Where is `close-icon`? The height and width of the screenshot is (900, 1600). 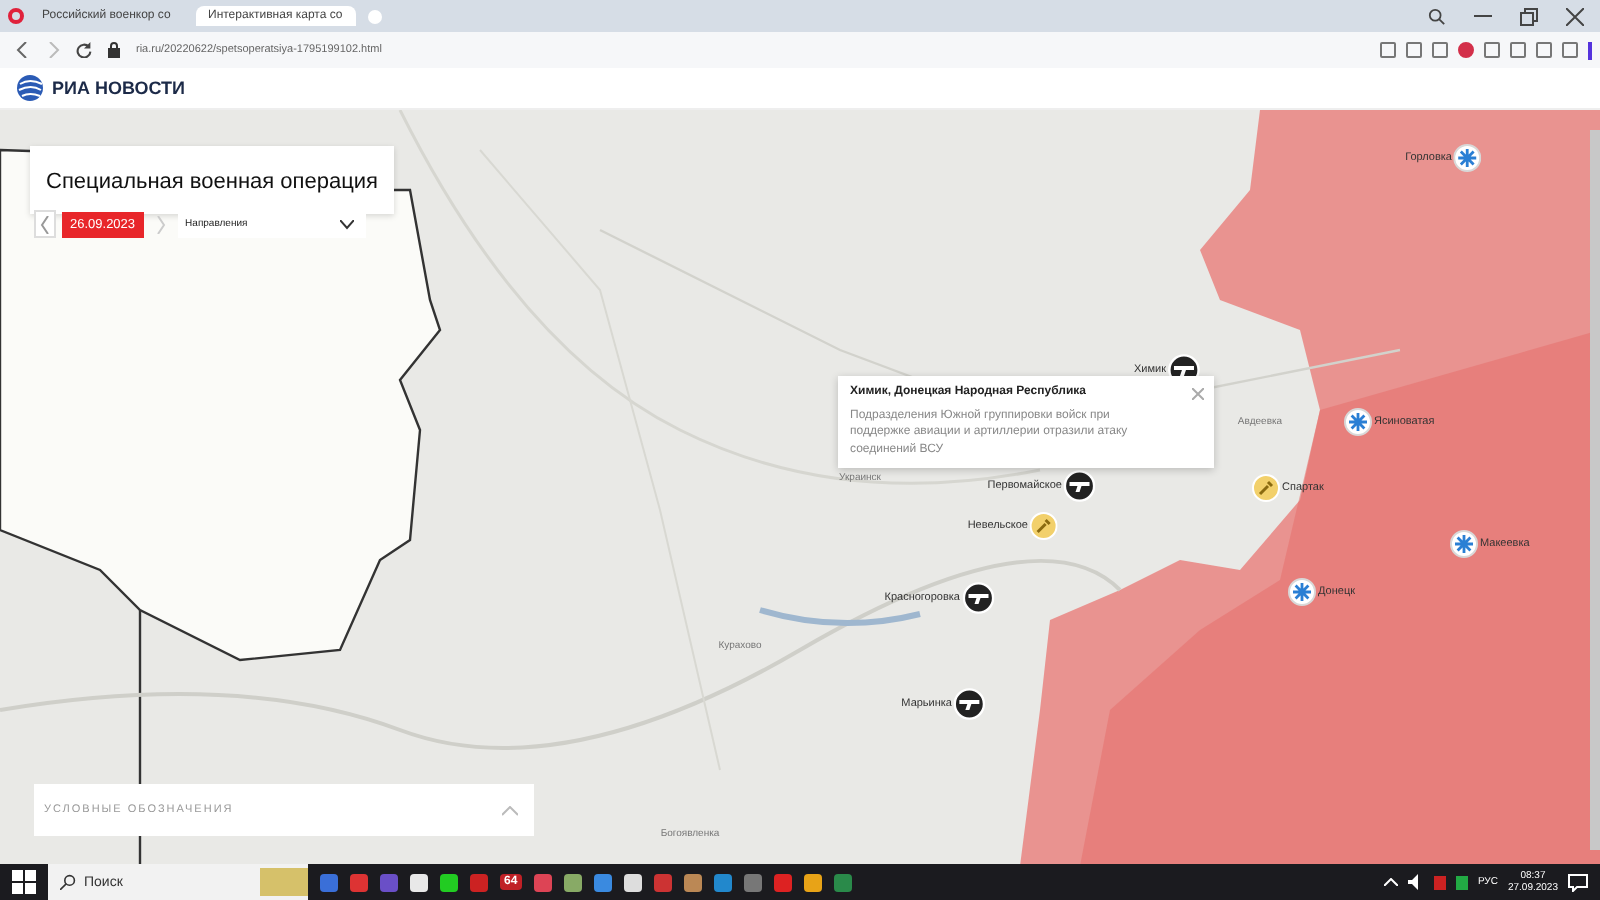 close-icon is located at coordinates (1575, 16).